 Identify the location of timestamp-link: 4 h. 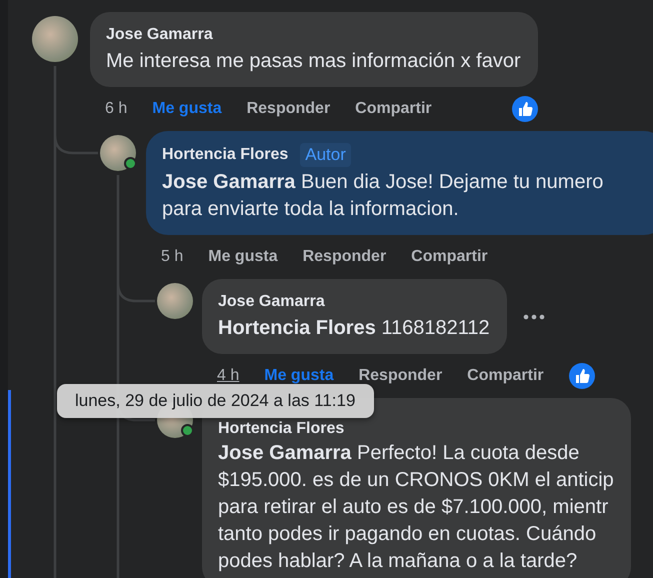
(228, 376).